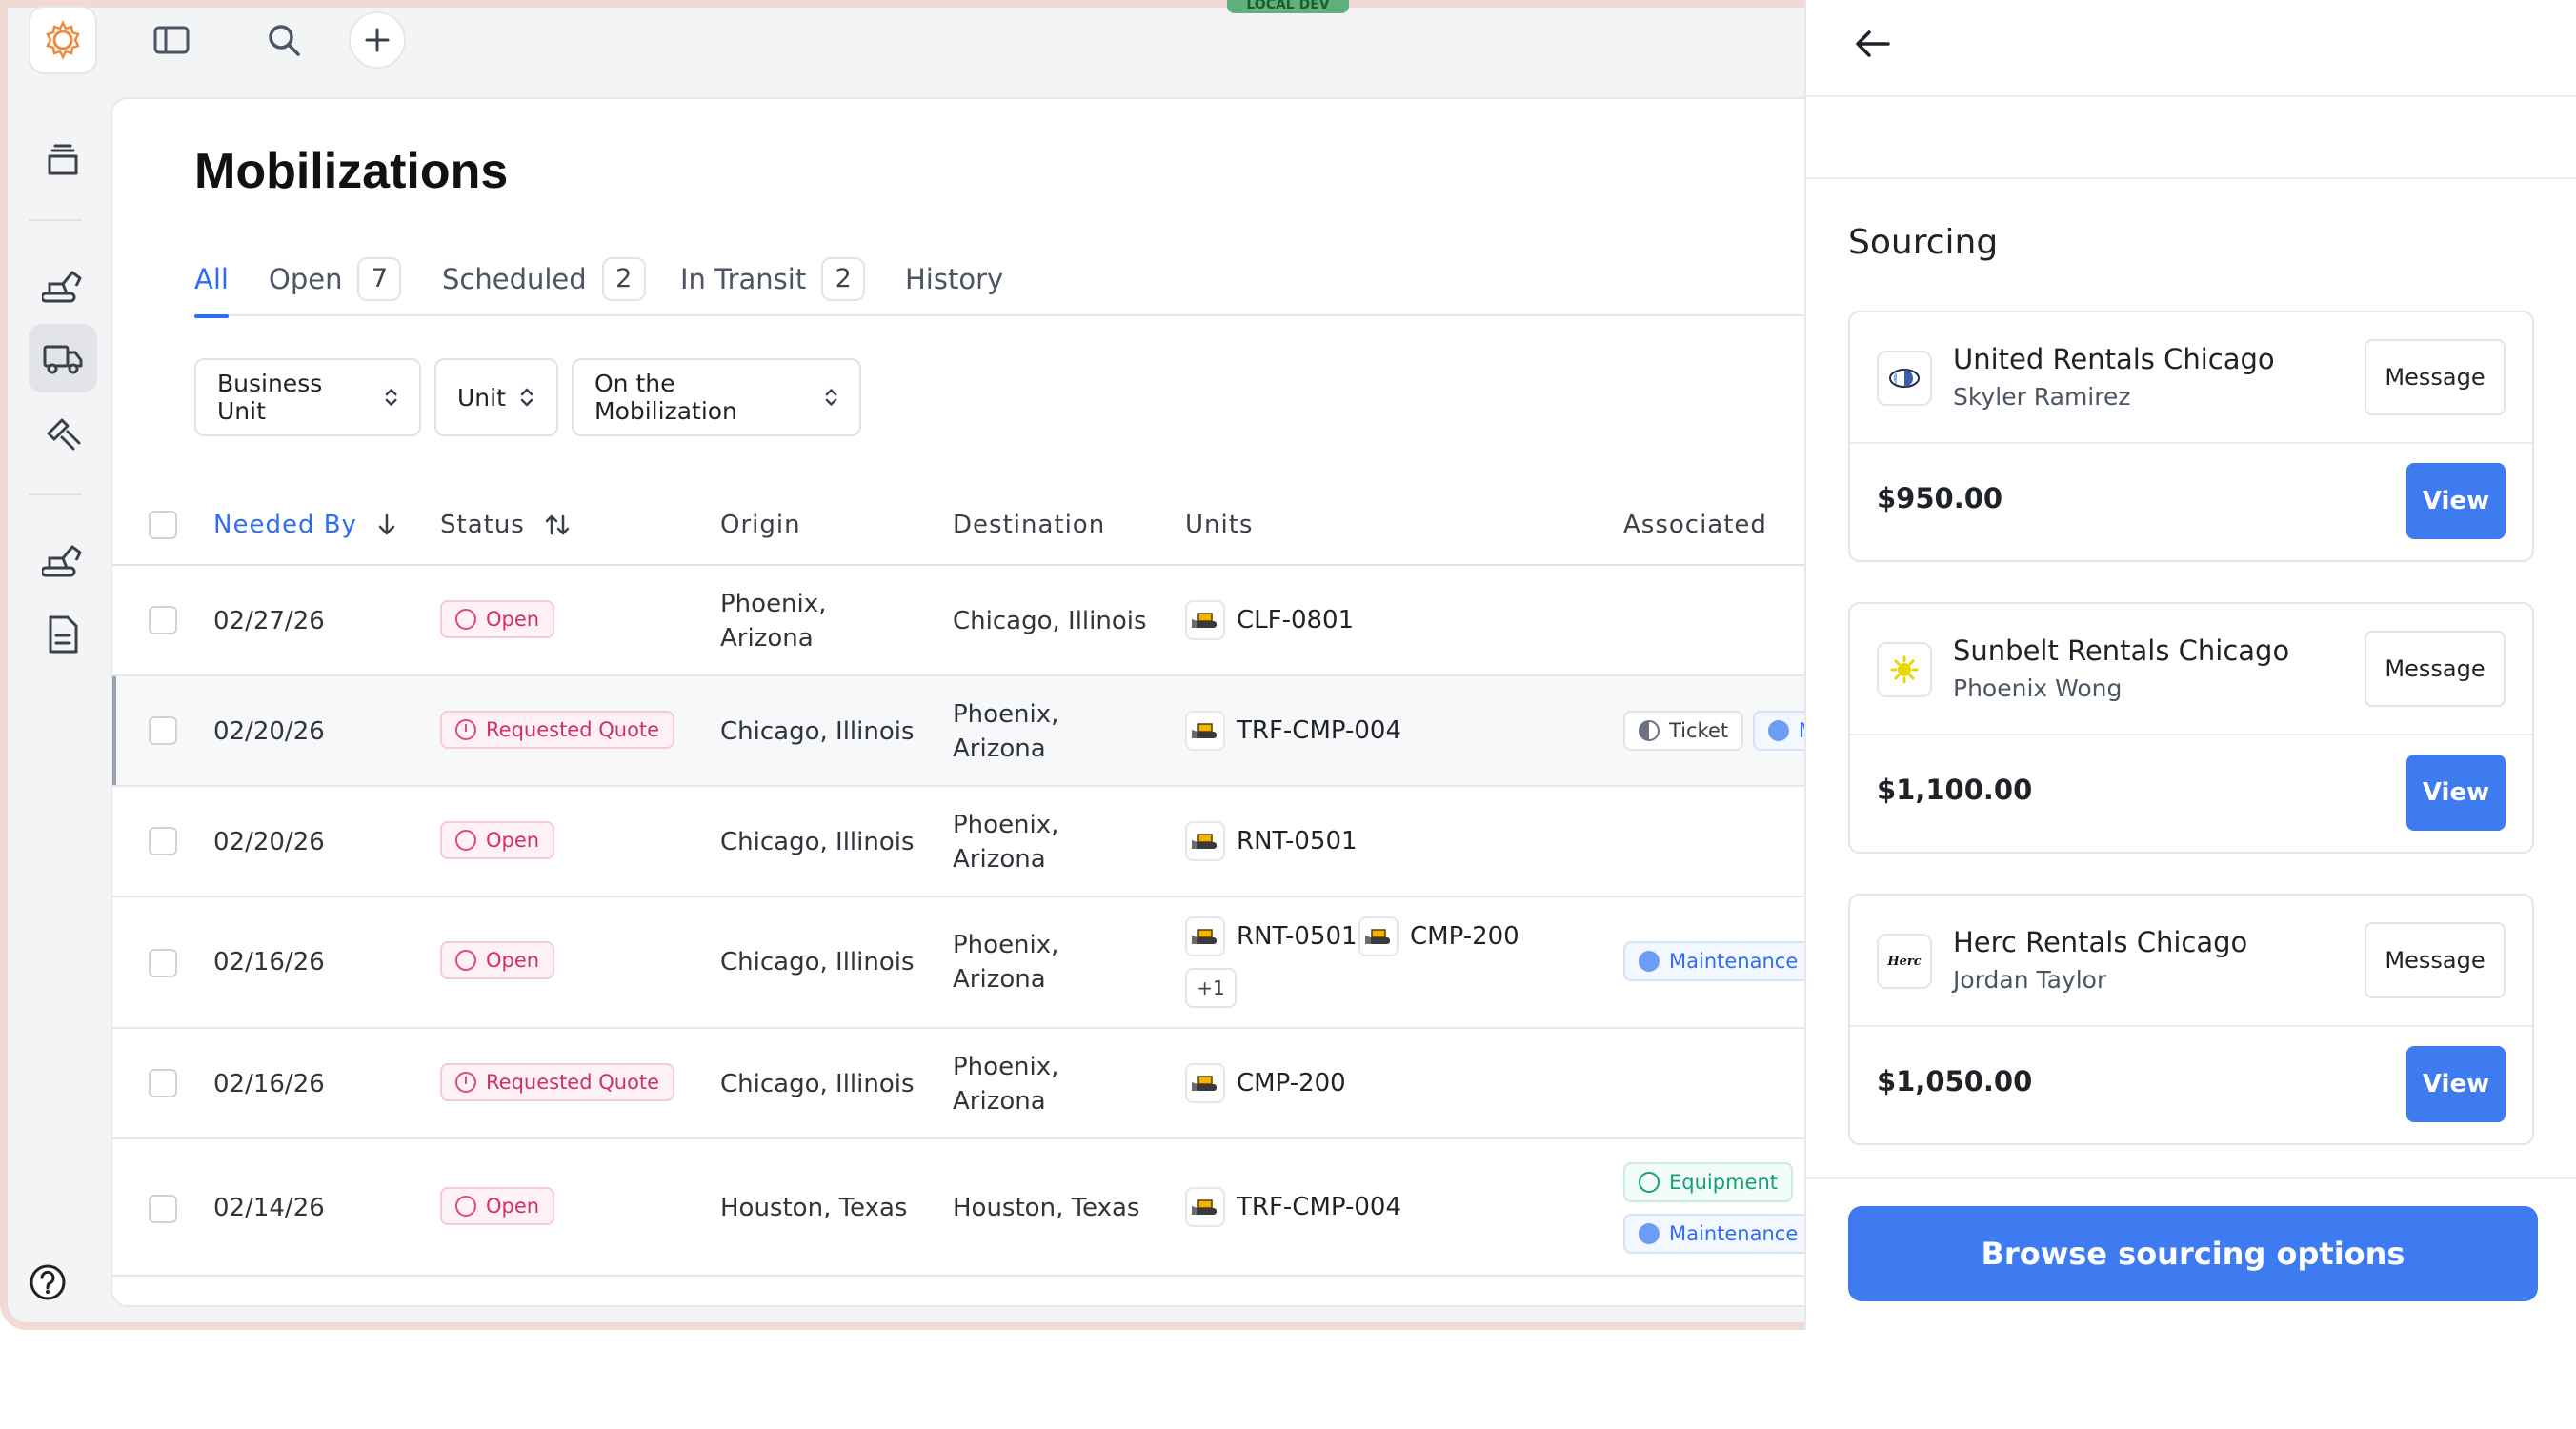 This screenshot has height=1429, width=2576. I want to click on back-button, so click(1873, 43).